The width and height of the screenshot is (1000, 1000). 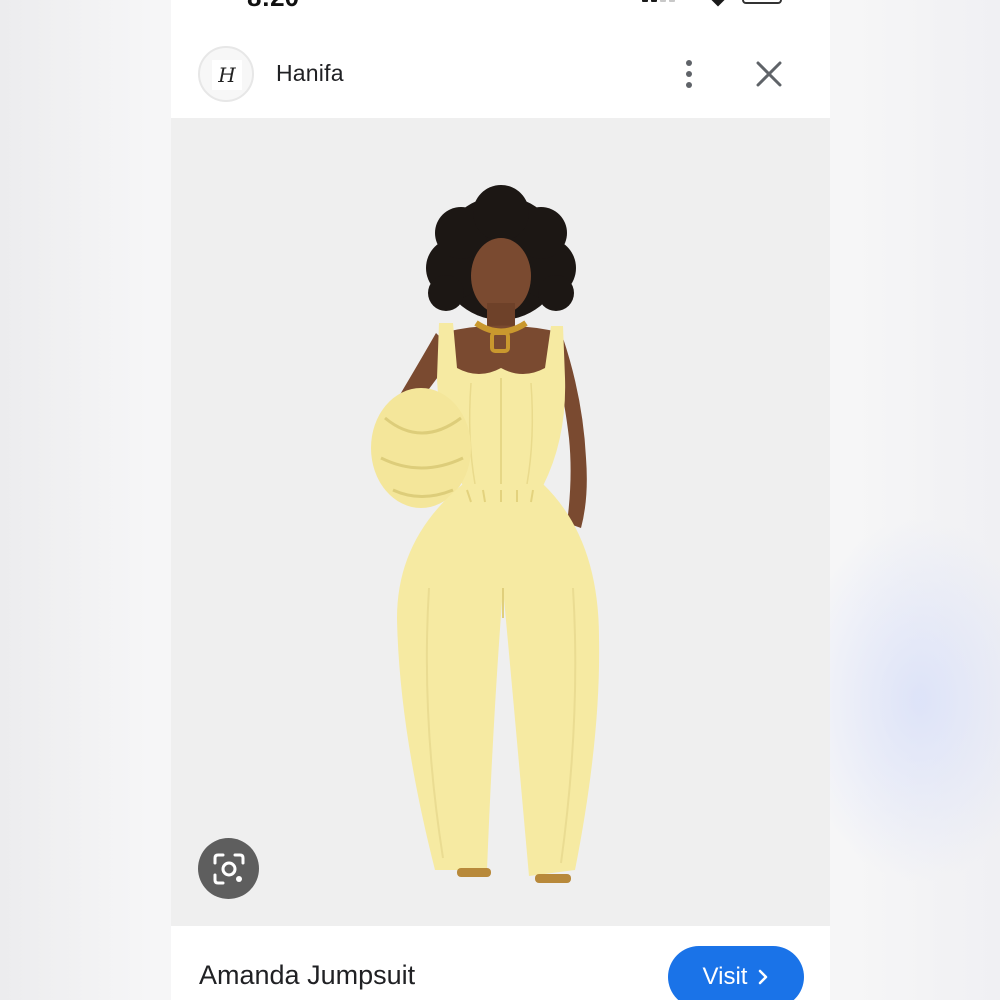 What do you see at coordinates (725, 976) in the screenshot?
I see `visit-button-label: Visit` at bounding box center [725, 976].